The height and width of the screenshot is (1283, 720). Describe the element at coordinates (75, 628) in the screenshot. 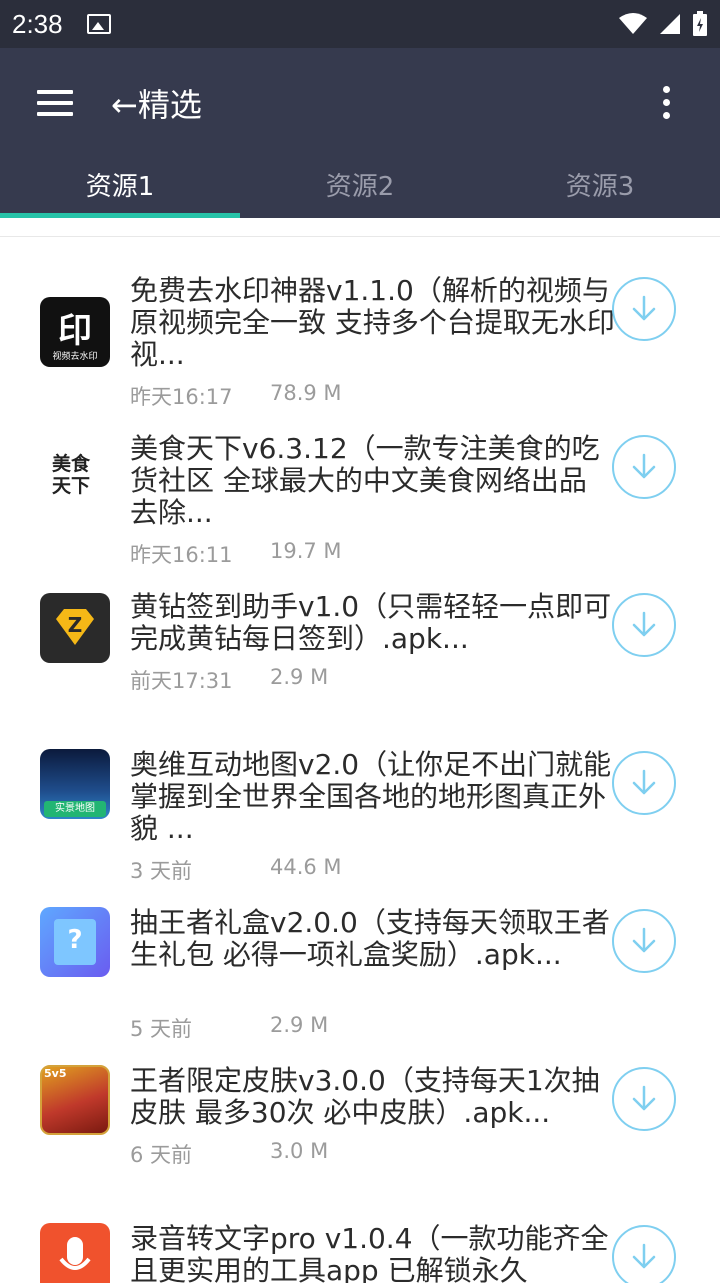

I see `yellow-diamond-icon: Z` at that location.